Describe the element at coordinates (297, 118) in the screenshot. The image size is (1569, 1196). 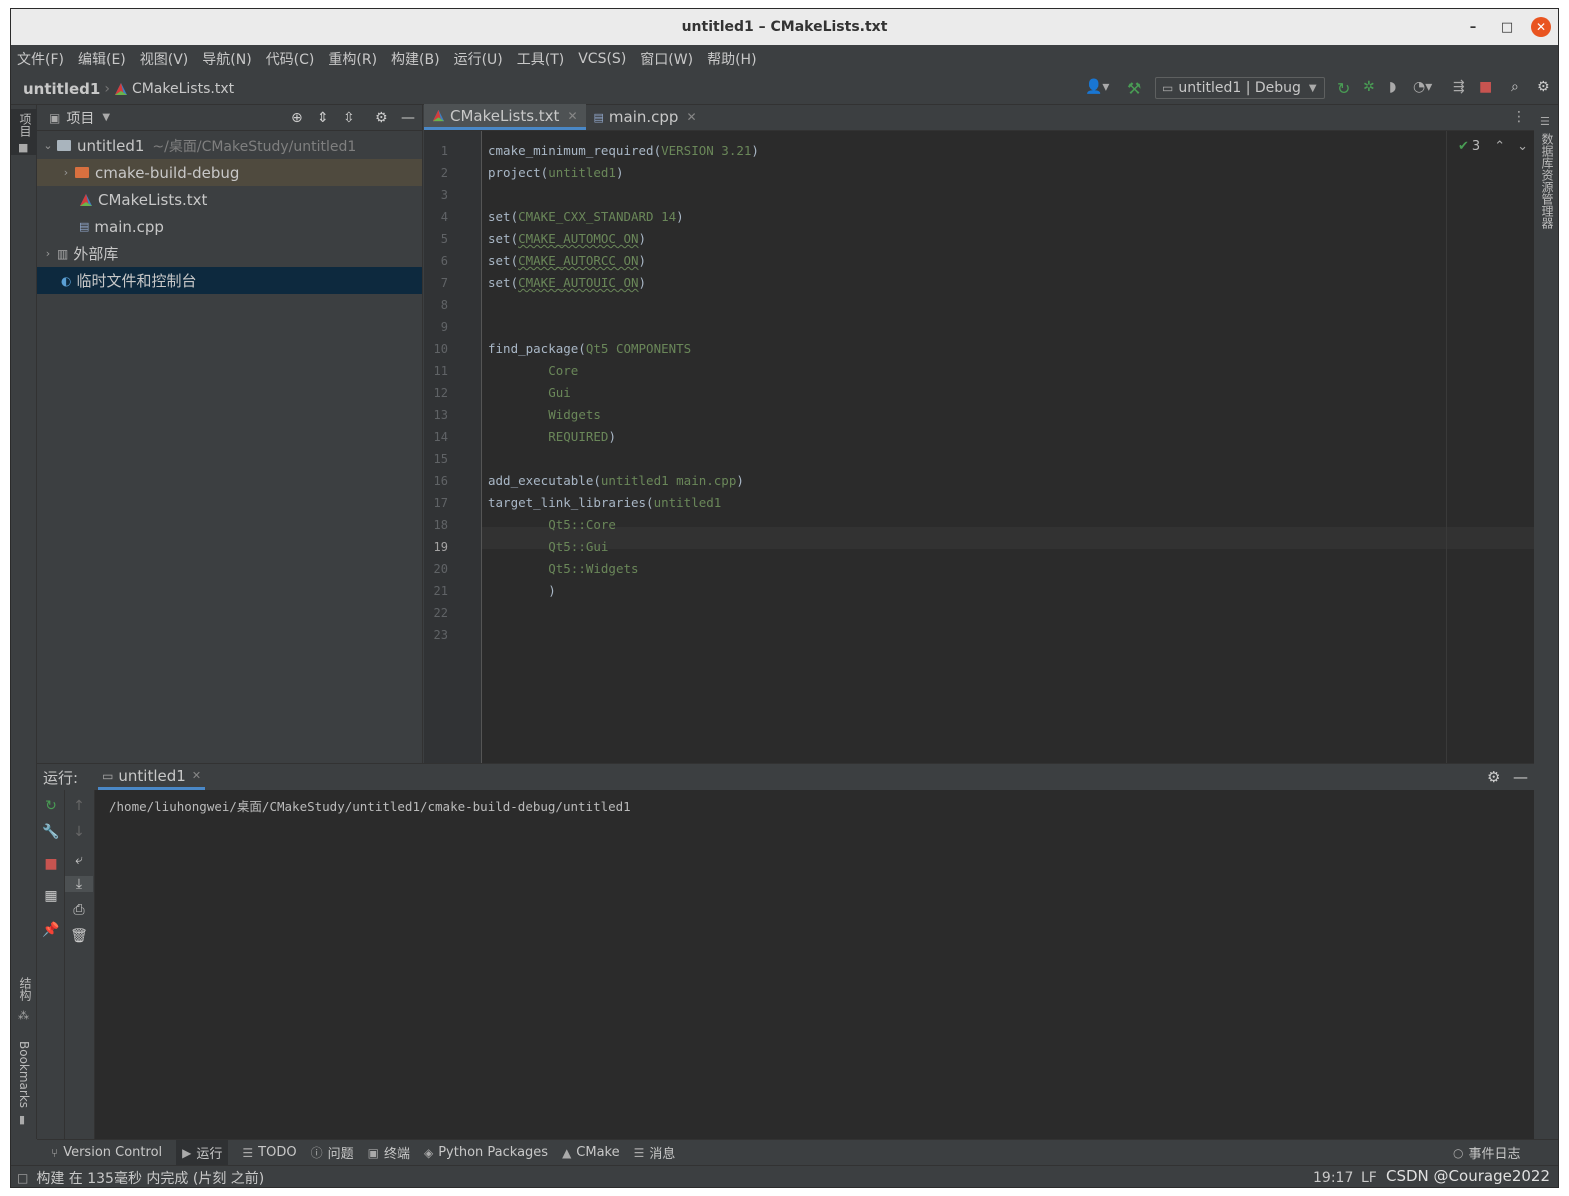
I see `locate-icon: ⊕` at that location.